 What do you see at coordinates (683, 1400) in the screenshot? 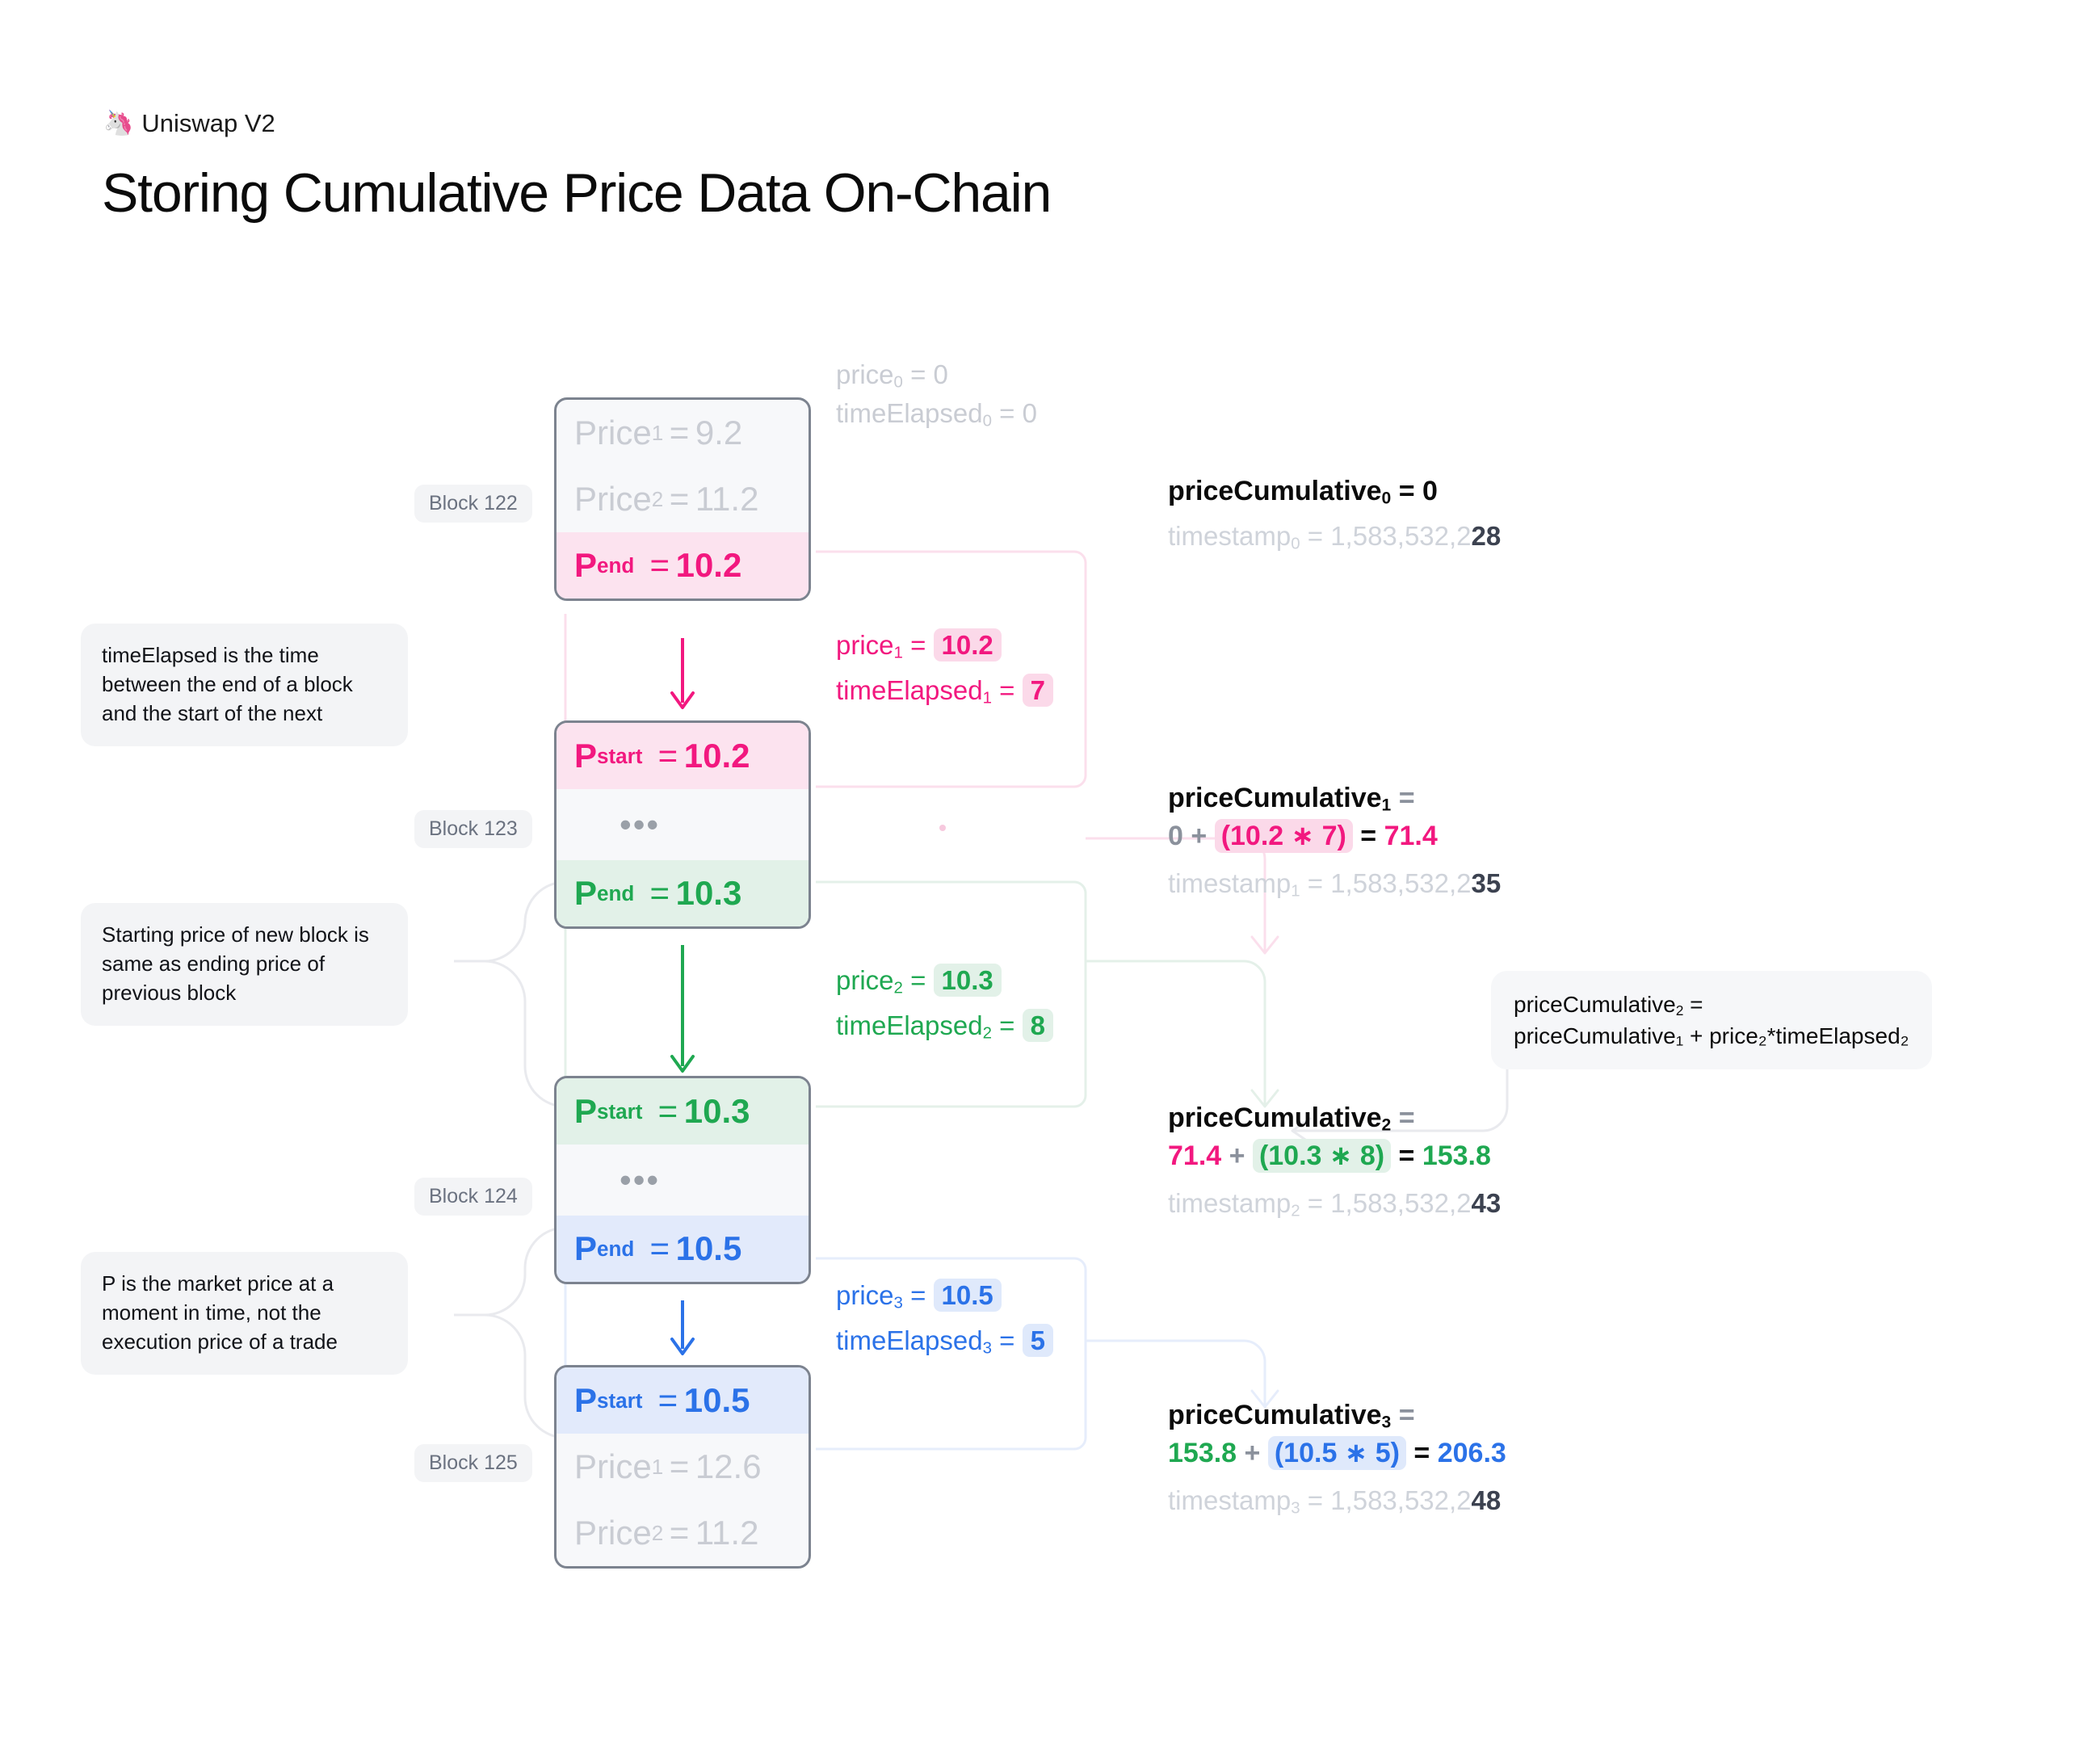
I see `block-row-p-start: Pstart = 10.5` at bounding box center [683, 1400].